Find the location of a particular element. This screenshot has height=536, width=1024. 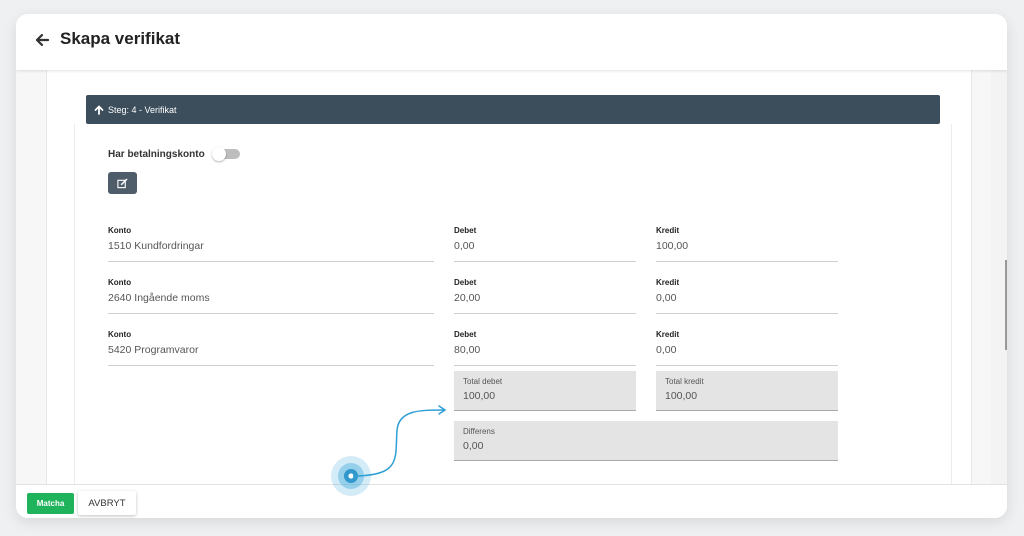

total-debit-label: Total debet is located at coordinates (483, 381).